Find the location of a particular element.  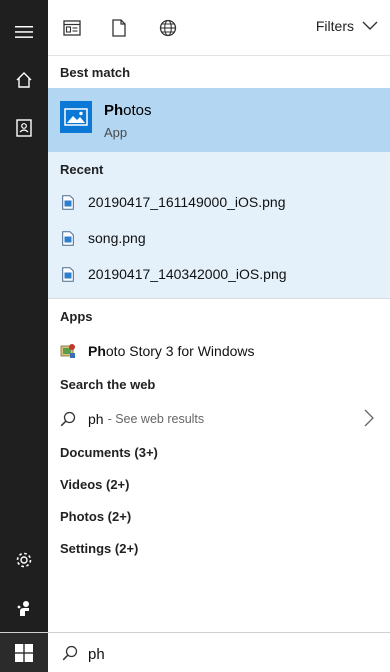

app-result-name-highlight: Ph is located at coordinates (97, 351).